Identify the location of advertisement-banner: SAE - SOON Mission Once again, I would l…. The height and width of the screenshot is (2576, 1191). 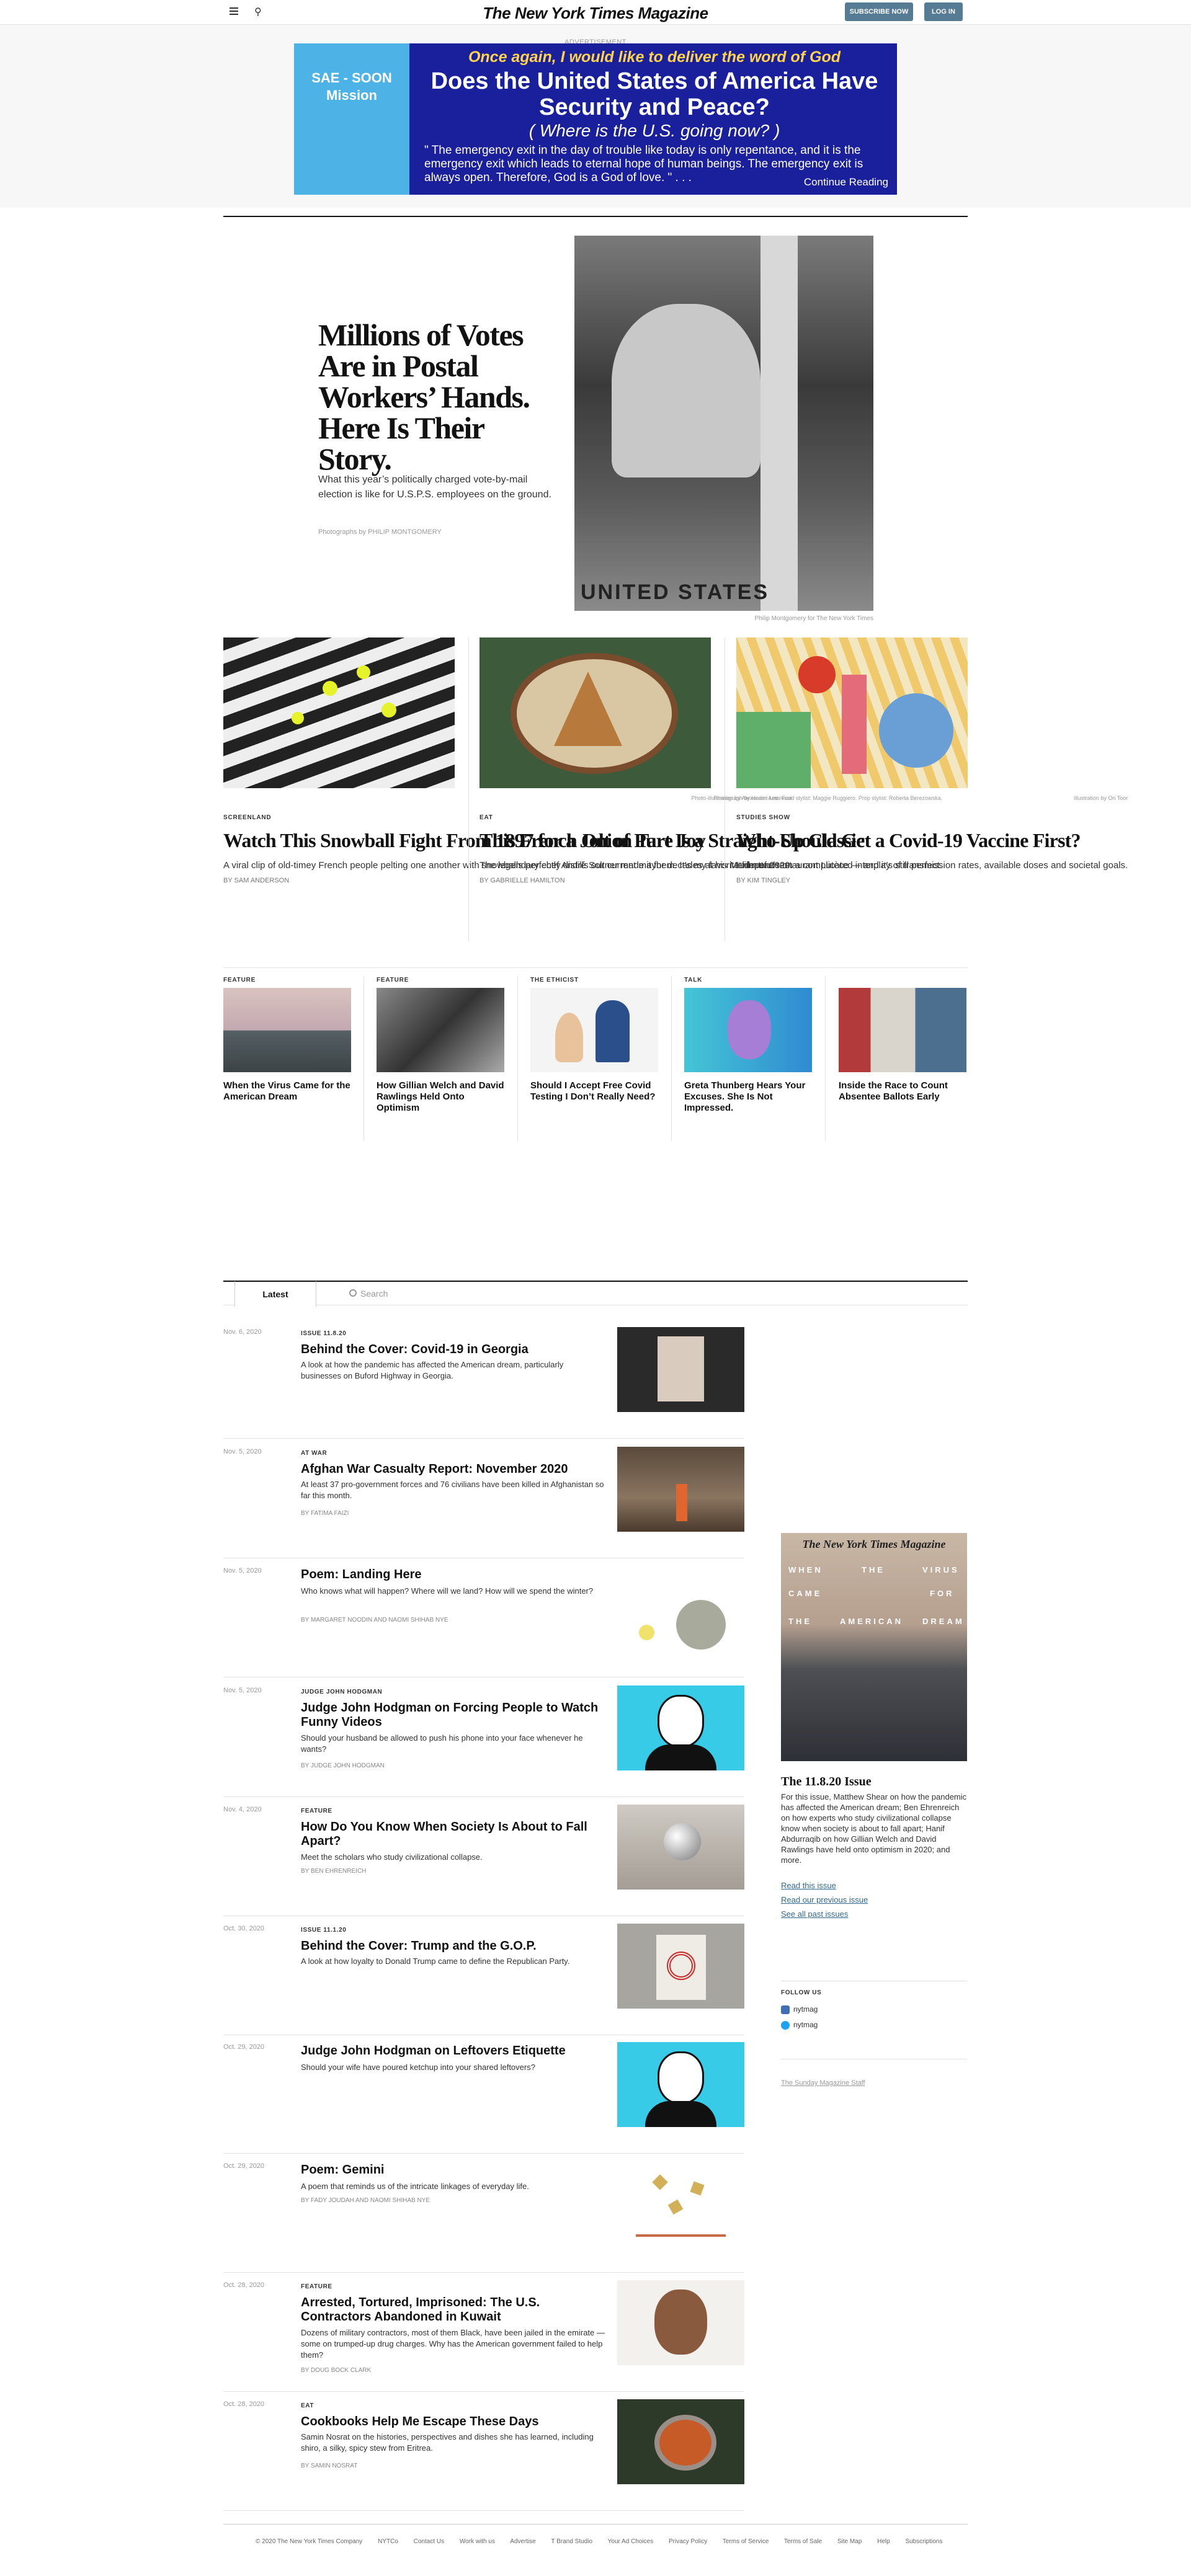
(595, 119).